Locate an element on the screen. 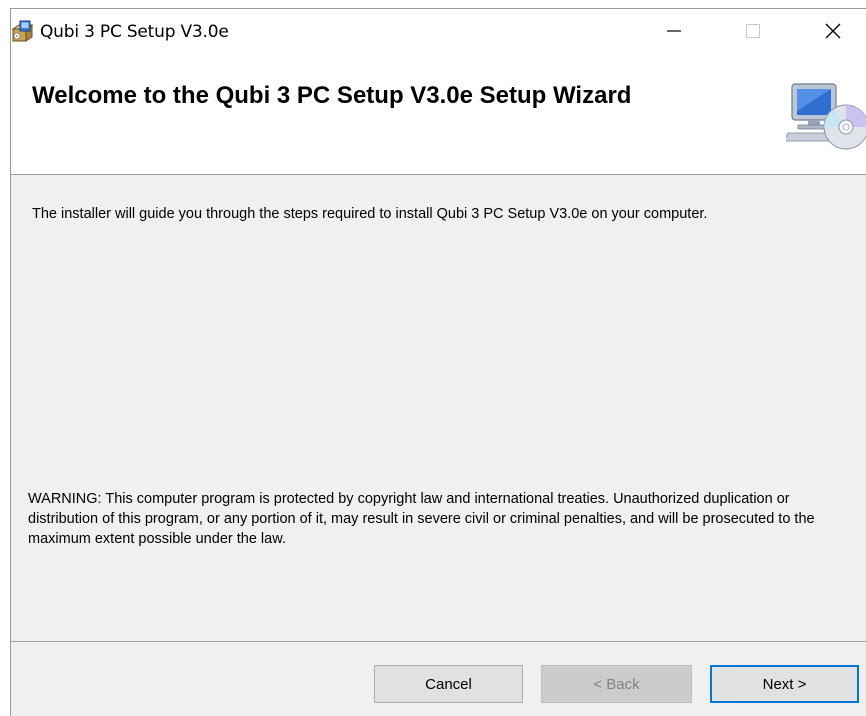 The width and height of the screenshot is (866, 716). computer-cd-icon is located at coordinates (826, 117).